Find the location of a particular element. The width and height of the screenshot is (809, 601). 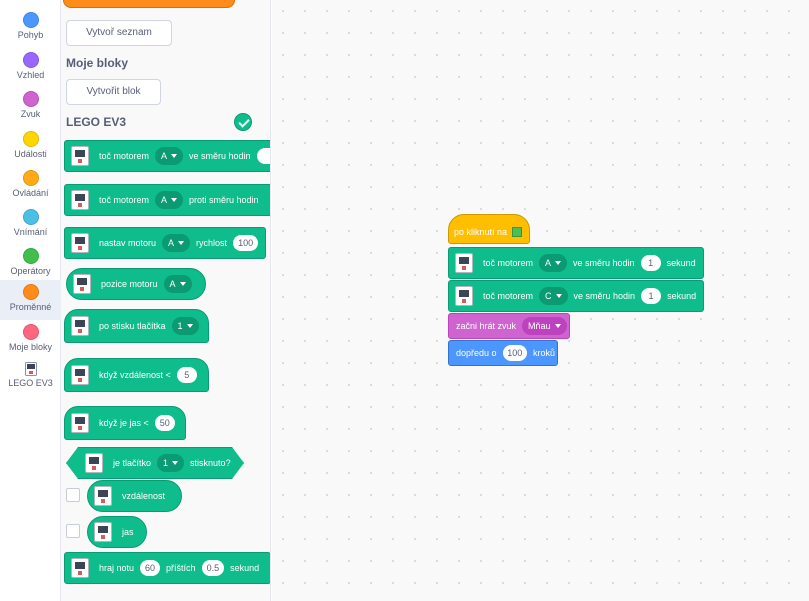

distance-input: 5 is located at coordinates (186, 375).